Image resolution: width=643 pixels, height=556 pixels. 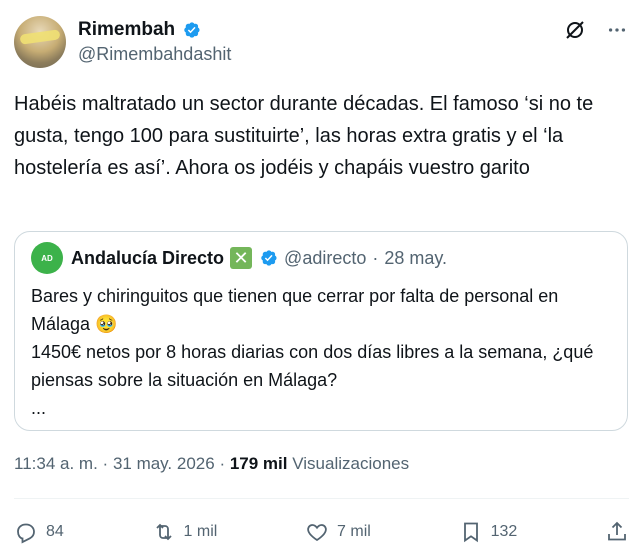 I want to click on quoted-avatar: AD, so click(x=47, y=258).